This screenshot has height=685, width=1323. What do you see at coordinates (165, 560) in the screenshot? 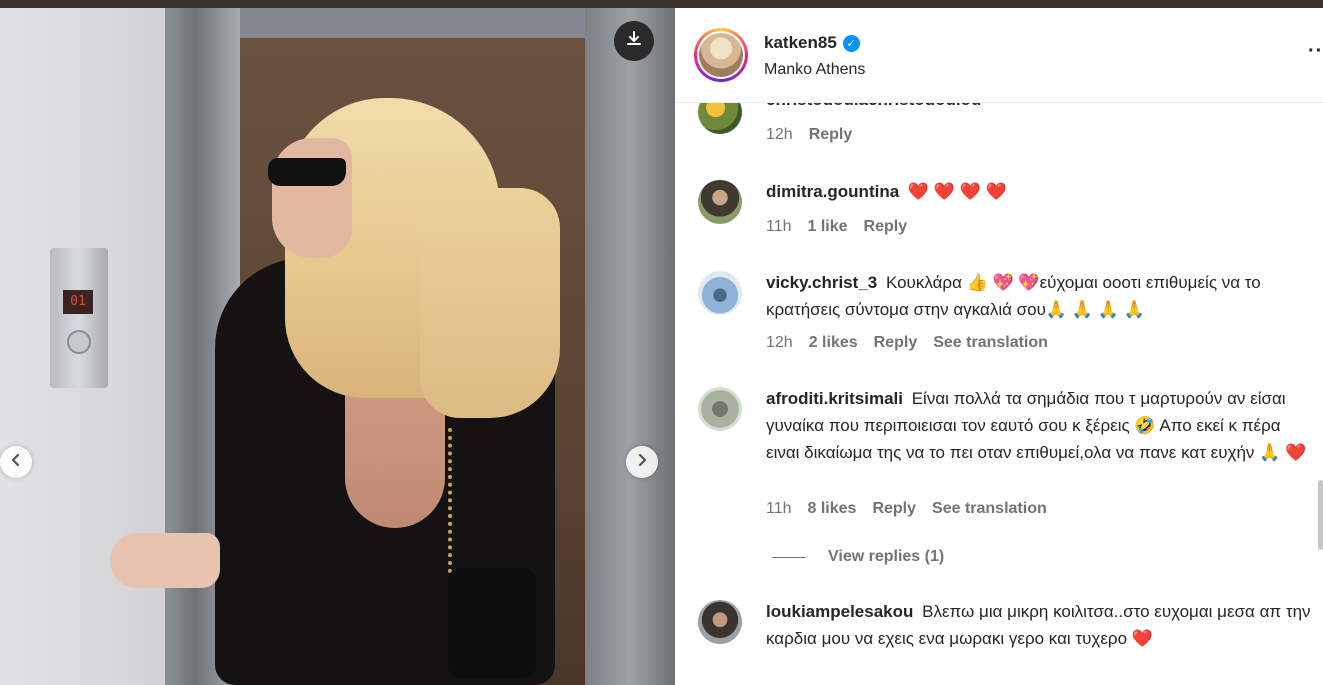
I see `photo-hand` at bounding box center [165, 560].